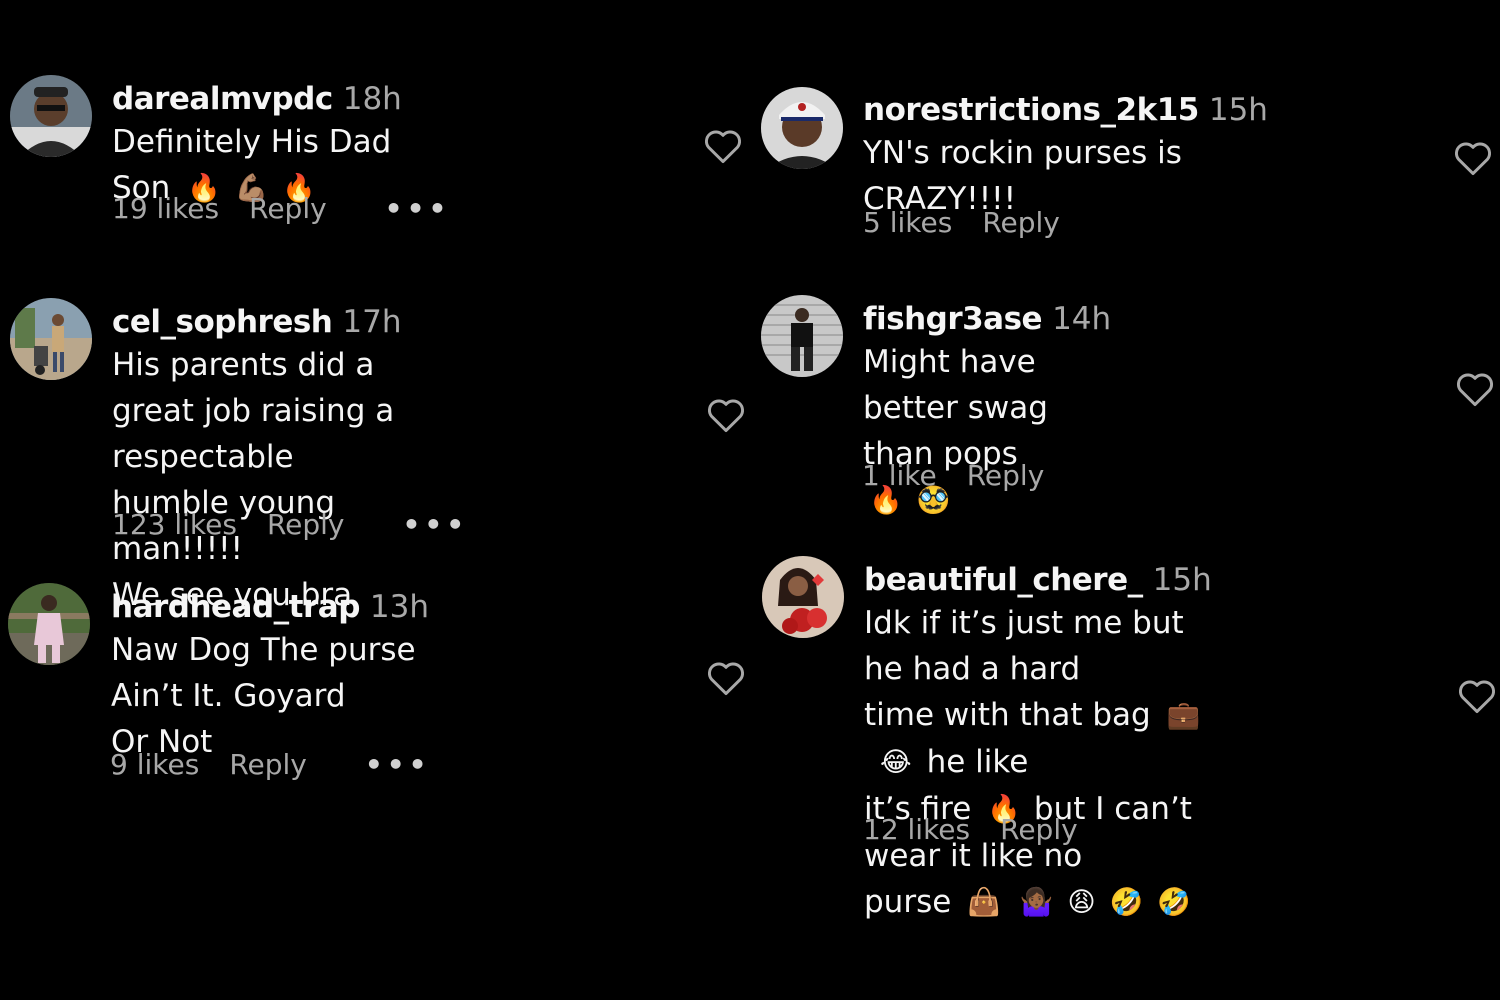 This screenshot has width=1500, height=1000. I want to click on briefcase-emoji: 💼, so click(1183, 715).